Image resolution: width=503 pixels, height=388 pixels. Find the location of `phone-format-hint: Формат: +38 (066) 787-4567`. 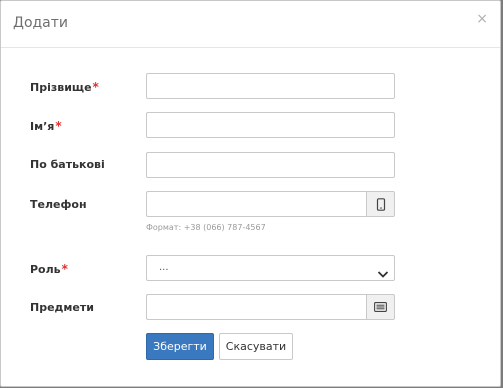

phone-format-hint: Формат: +38 (066) 787-4567 is located at coordinates (206, 227).